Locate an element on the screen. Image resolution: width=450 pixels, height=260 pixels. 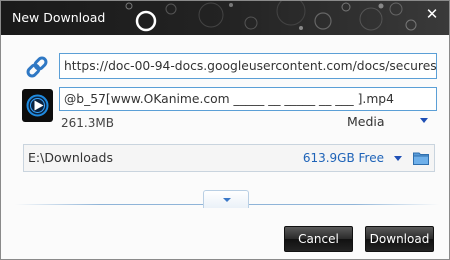
download-button: Download is located at coordinates (399, 239).